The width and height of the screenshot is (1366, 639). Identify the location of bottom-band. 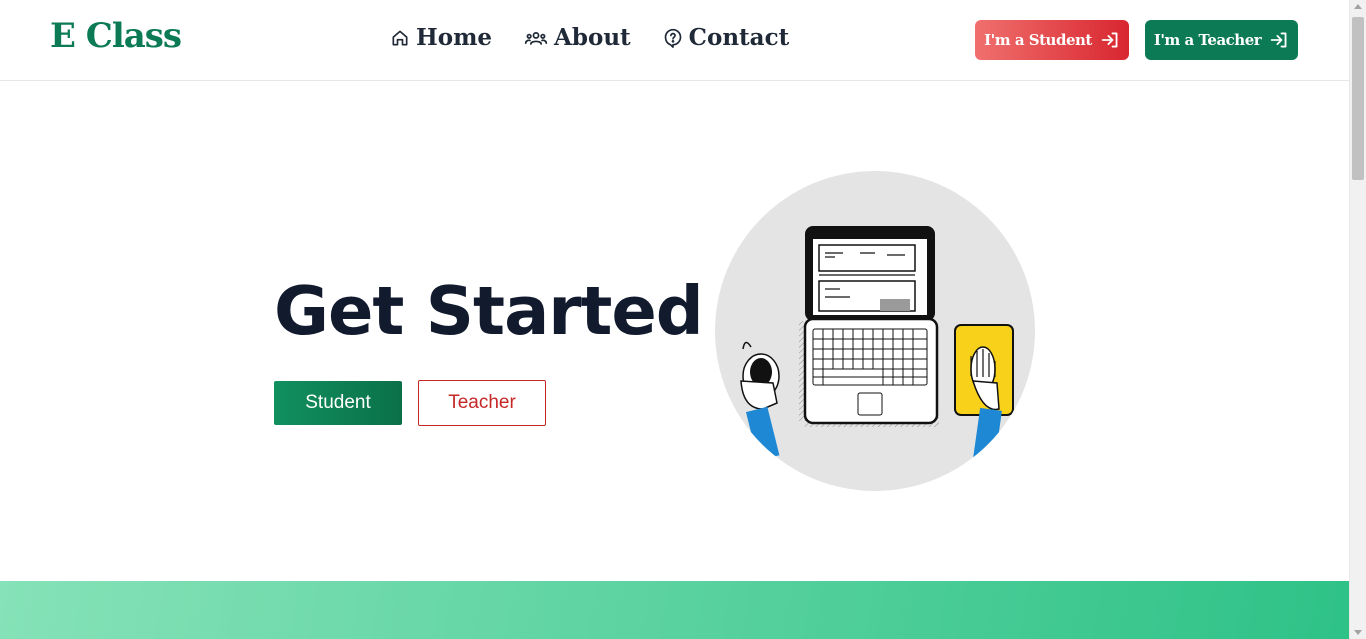
(674, 610).